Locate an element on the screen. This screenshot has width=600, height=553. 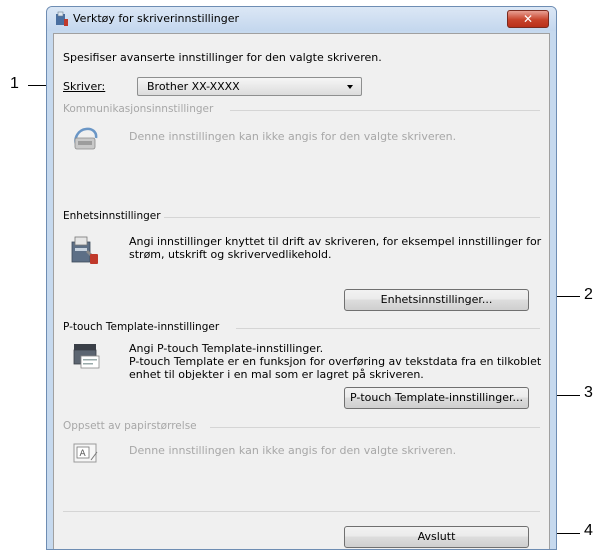
paper-size-icon: A is located at coordinates (85, 453).